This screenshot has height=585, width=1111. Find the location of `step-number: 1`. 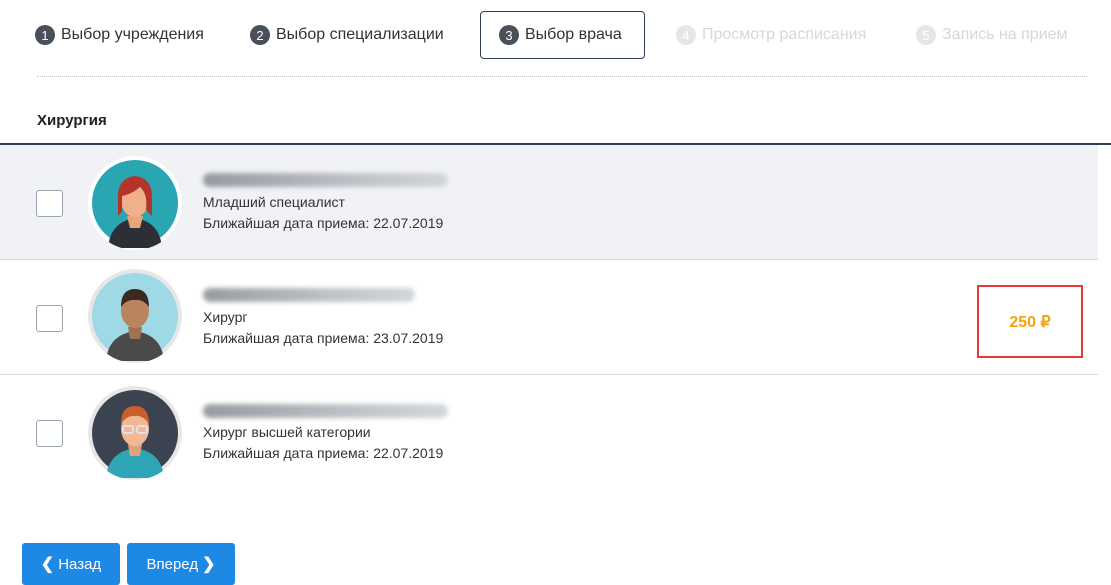

step-number: 1 is located at coordinates (45, 35).